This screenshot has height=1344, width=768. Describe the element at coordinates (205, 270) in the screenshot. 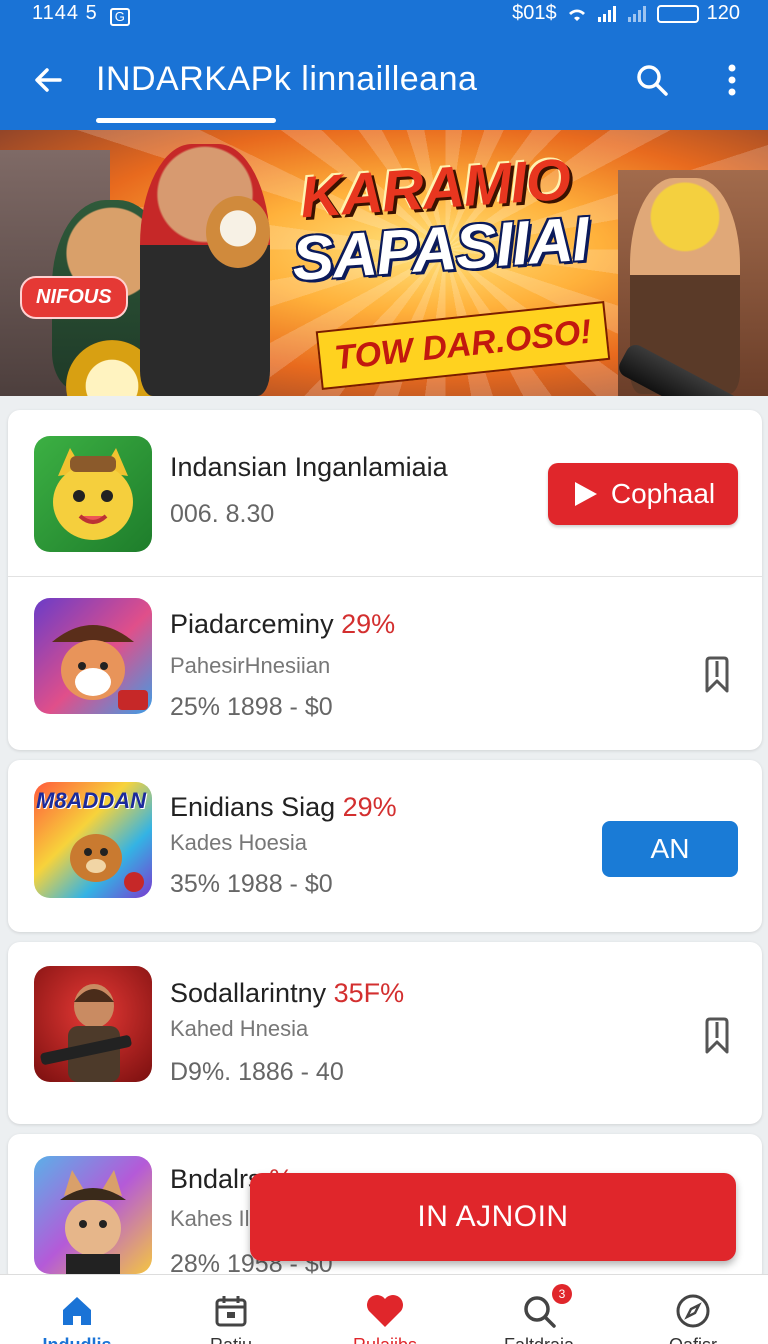

I see `banner-character-man` at that location.